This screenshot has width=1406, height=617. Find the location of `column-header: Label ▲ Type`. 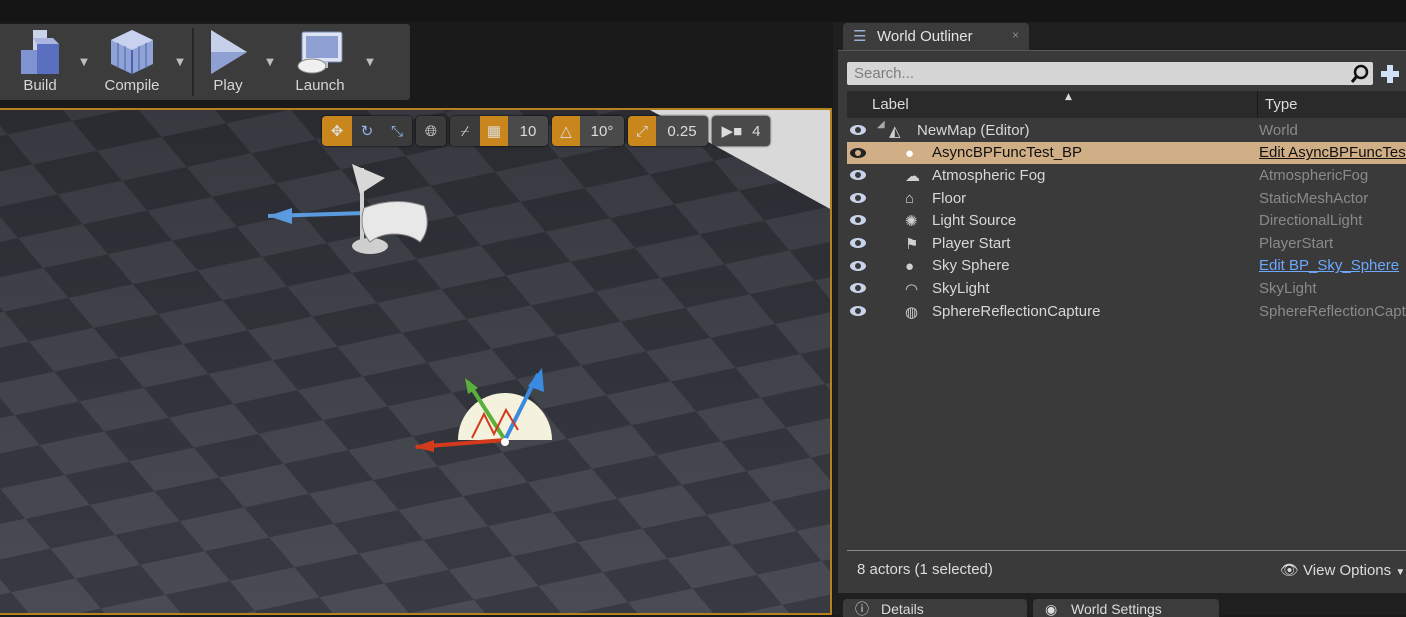

column-header: Label ▲ Type is located at coordinates (1126, 104).